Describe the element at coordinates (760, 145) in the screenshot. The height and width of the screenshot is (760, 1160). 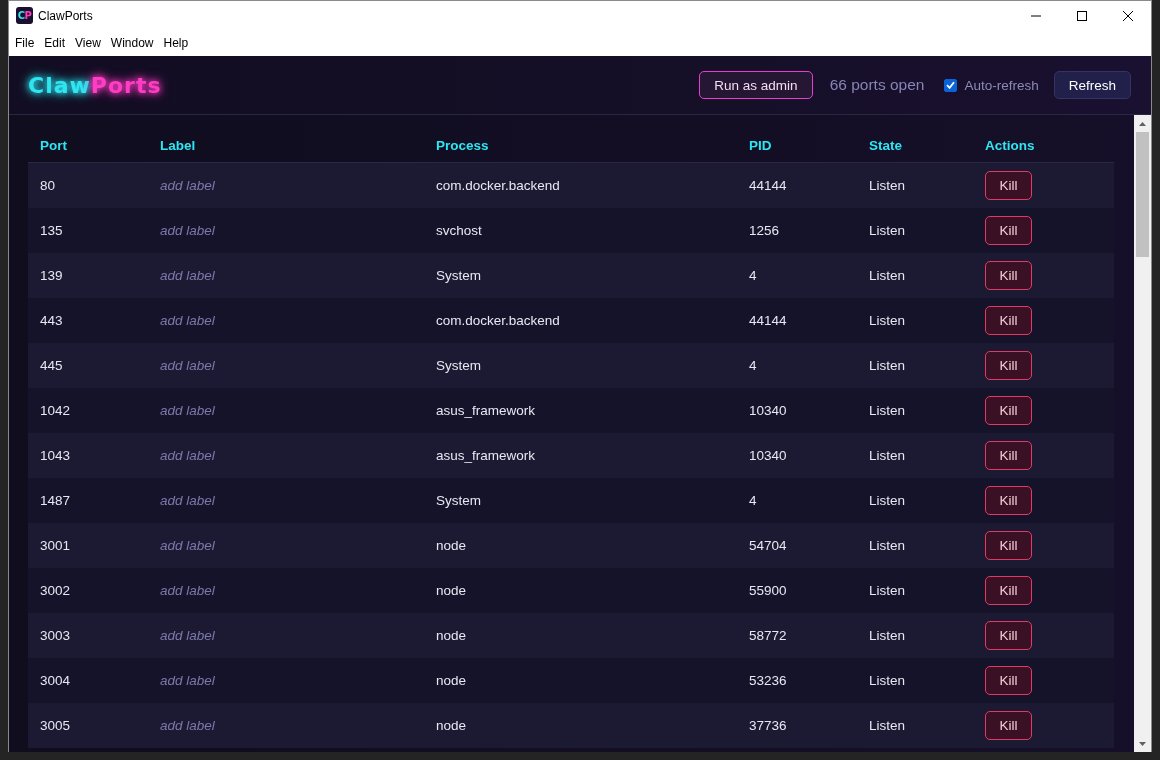
I see `column-header: PID` at that location.